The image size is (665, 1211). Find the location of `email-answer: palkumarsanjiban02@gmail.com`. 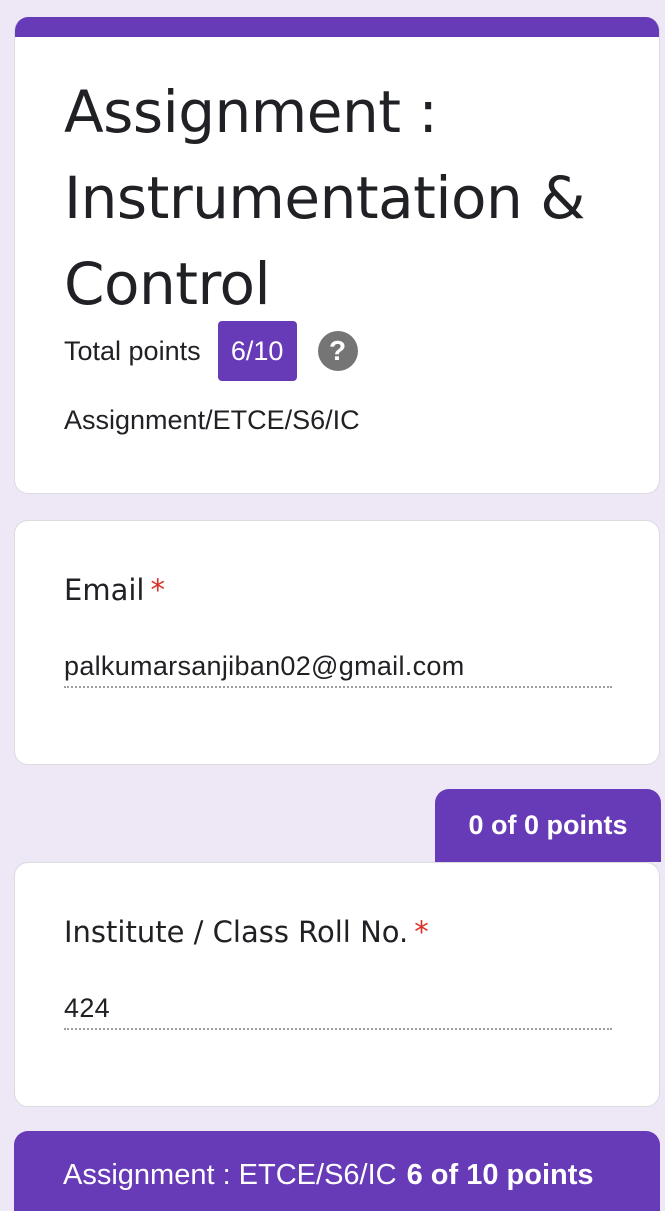

email-answer: palkumarsanjiban02@gmail.com is located at coordinates (338, 669).